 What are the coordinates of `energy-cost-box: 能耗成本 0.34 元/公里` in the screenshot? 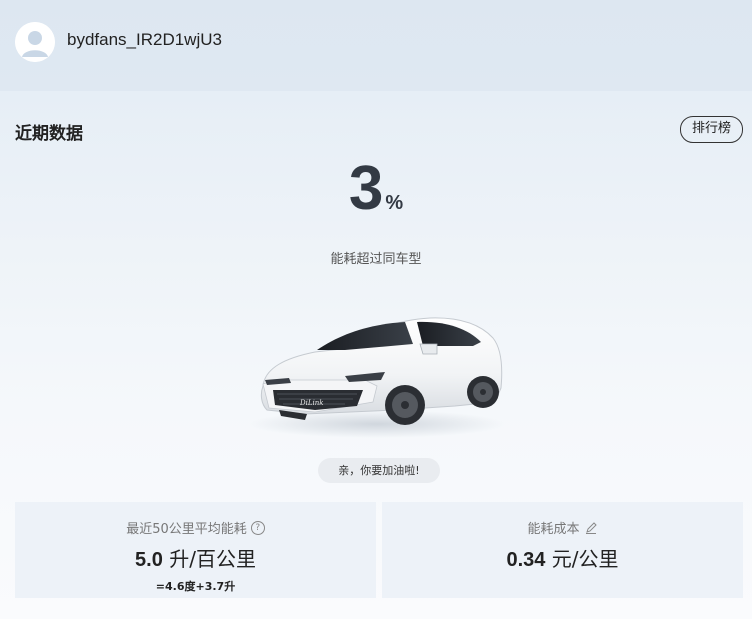 It's located at (562, 550).